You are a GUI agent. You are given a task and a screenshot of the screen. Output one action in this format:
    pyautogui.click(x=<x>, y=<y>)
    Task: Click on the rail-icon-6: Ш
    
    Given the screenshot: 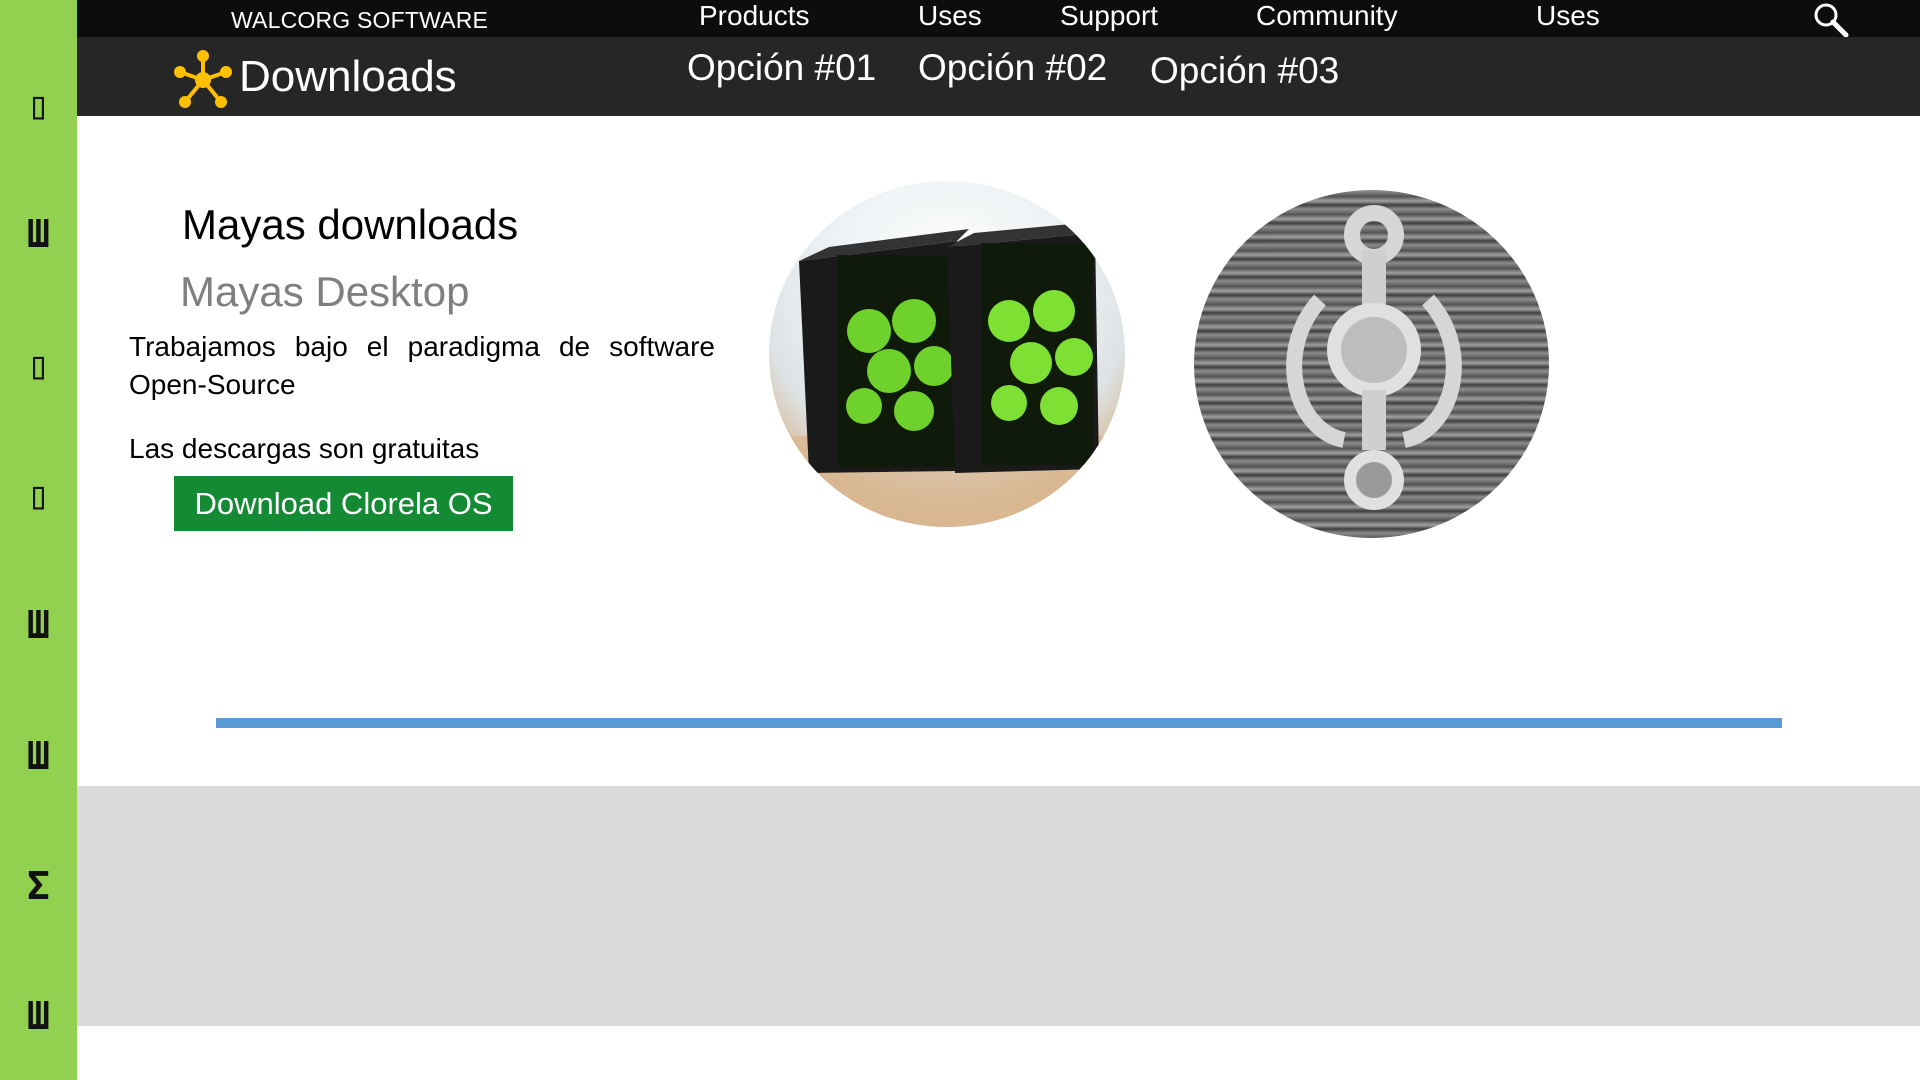 What is the action you would take?
    pyautogui.click(x=38, y=756)
    